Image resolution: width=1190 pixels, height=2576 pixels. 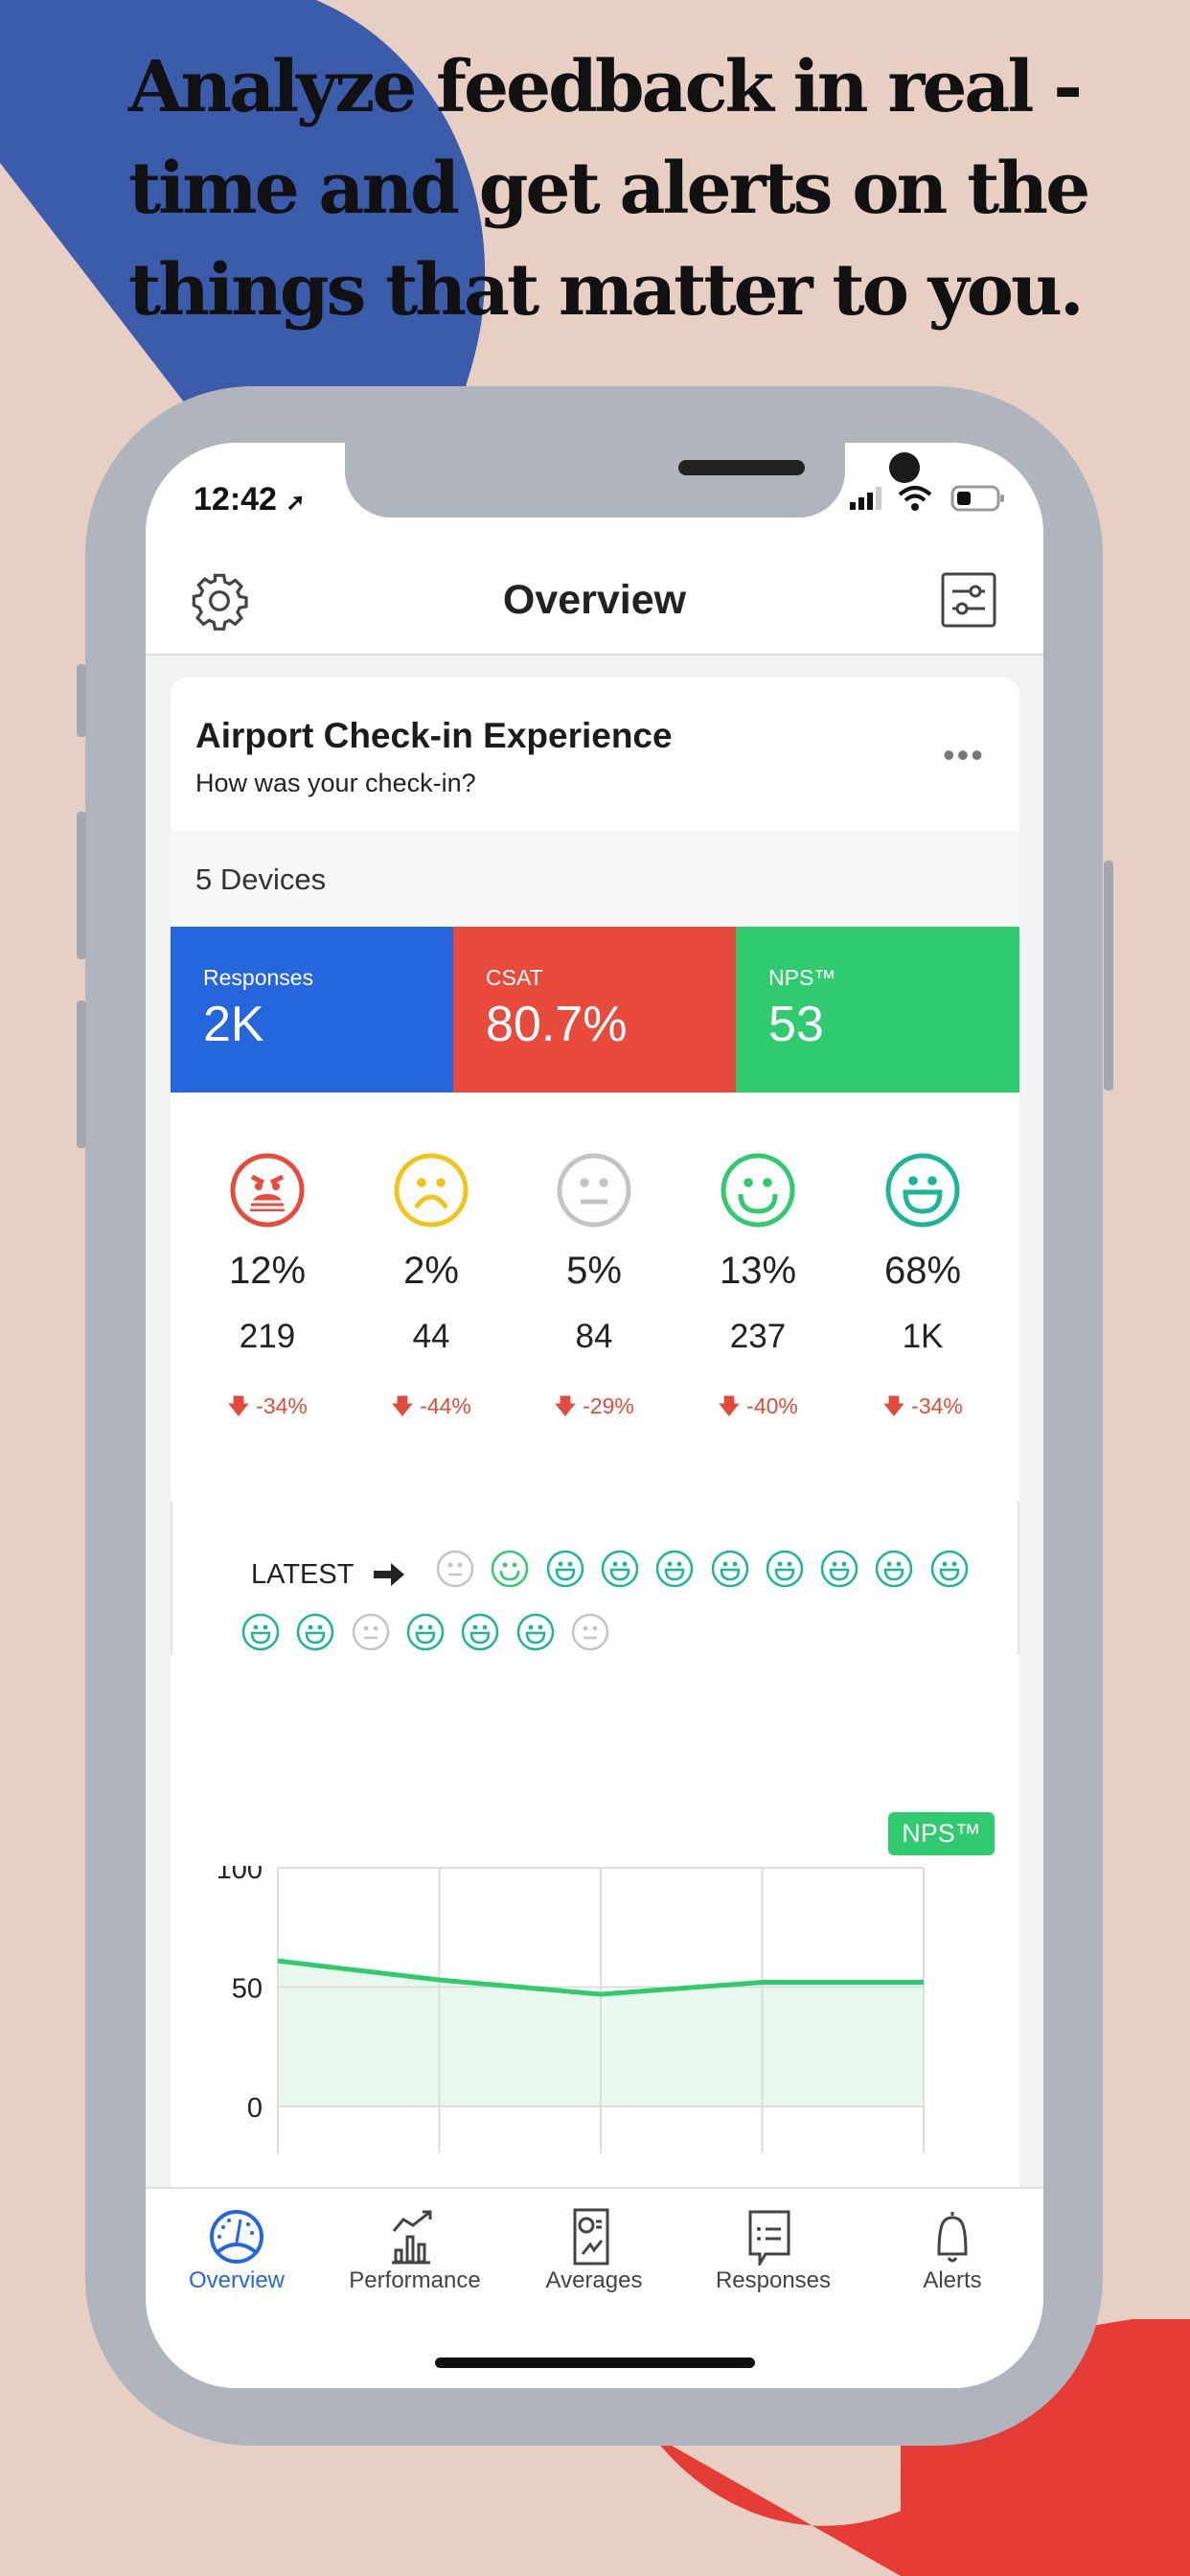 I want to click on neutral-face-icon, so click(x=594, y=1190).